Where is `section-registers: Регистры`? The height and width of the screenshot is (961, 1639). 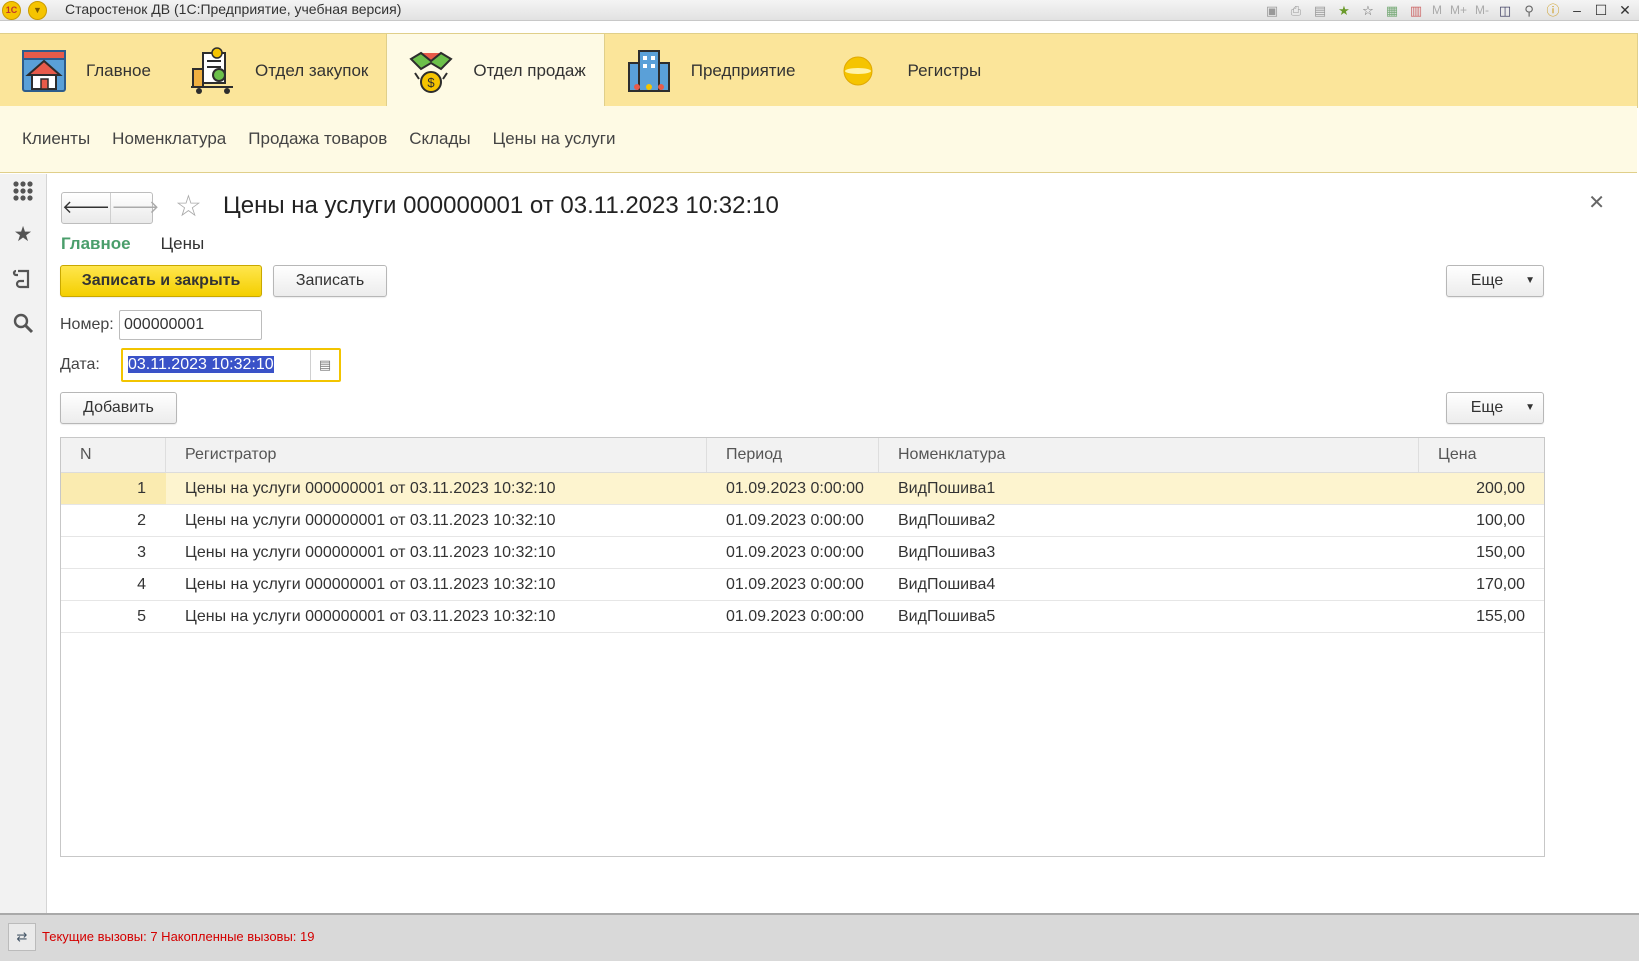
section-registers: Регистры is located at coordinates (907, 70).